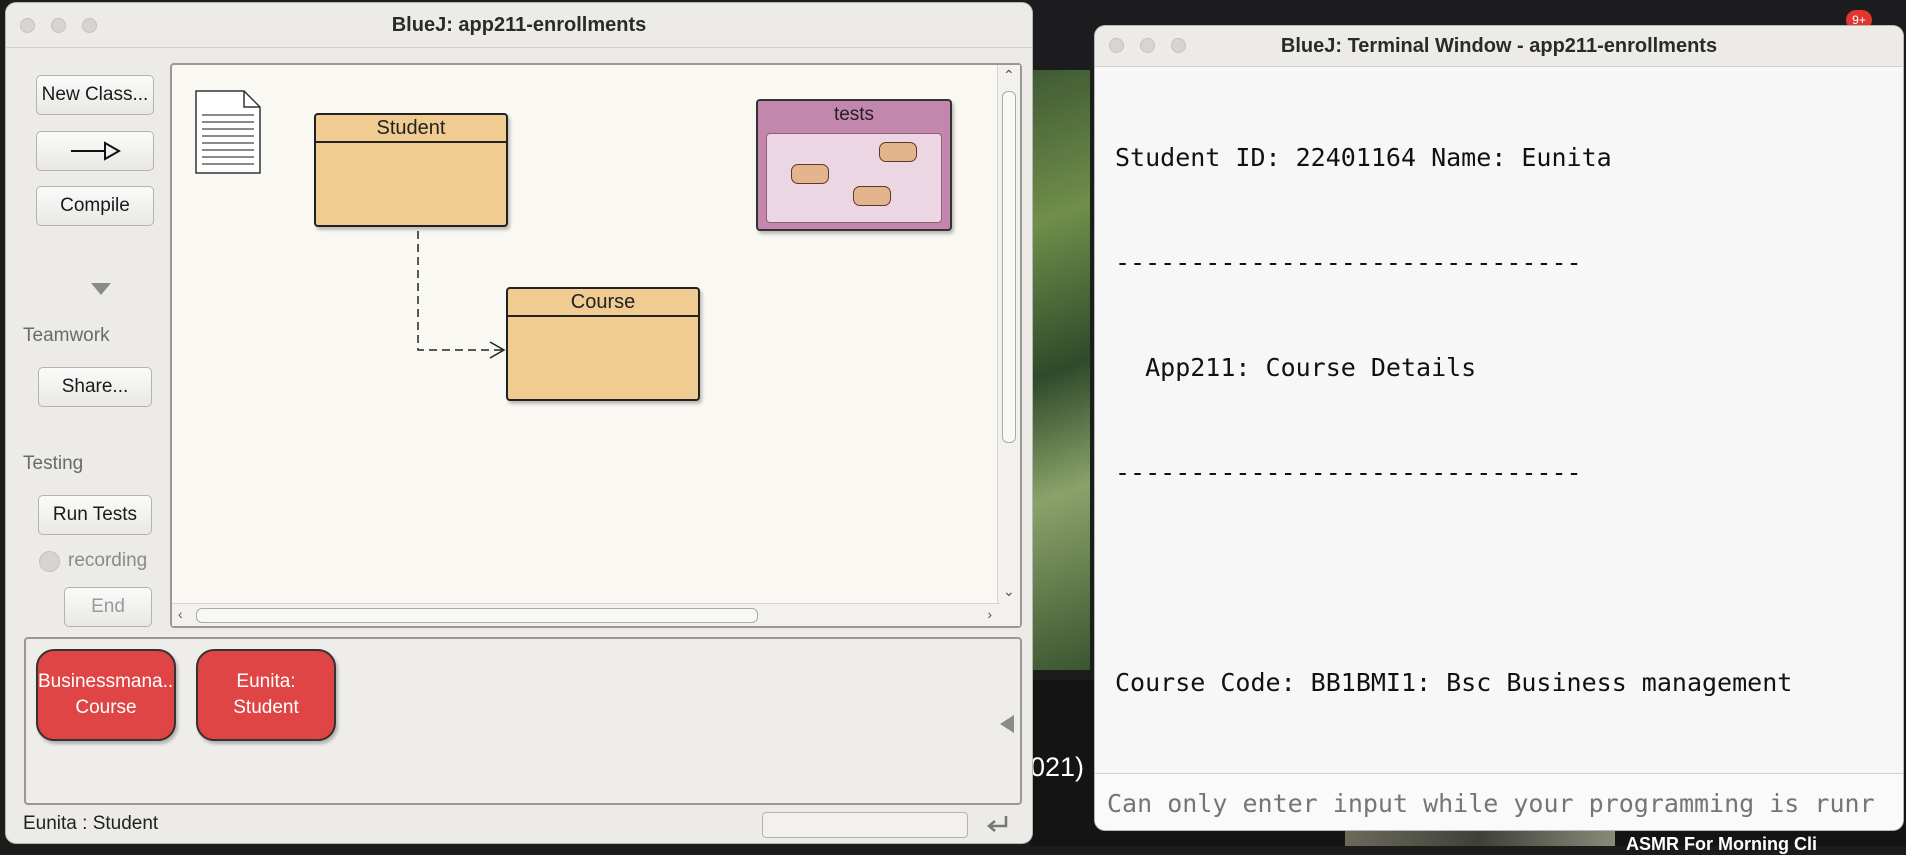 The image size is (1906, 855). Describe the element at coordinates (95, 515) in the screenshot. I see `run-tests-button: Run Tests` at that location.